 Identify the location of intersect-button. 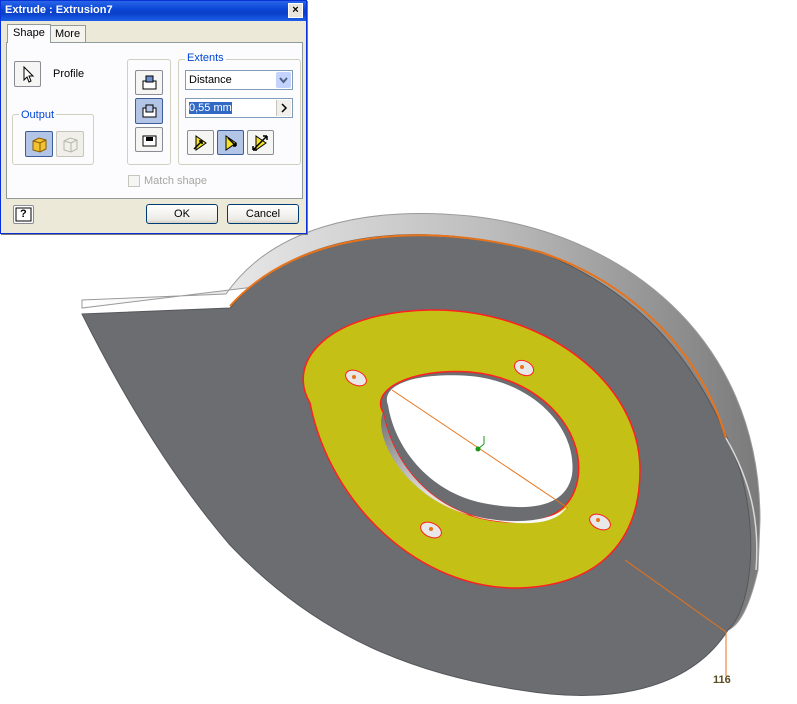
(149, 139).